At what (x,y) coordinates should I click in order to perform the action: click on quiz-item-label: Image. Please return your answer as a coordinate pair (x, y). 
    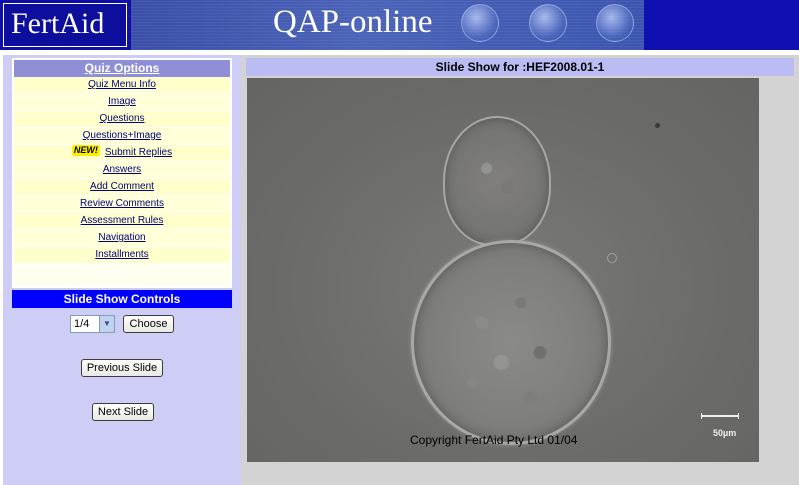
    Looking at the image, I should click on (122, 101).